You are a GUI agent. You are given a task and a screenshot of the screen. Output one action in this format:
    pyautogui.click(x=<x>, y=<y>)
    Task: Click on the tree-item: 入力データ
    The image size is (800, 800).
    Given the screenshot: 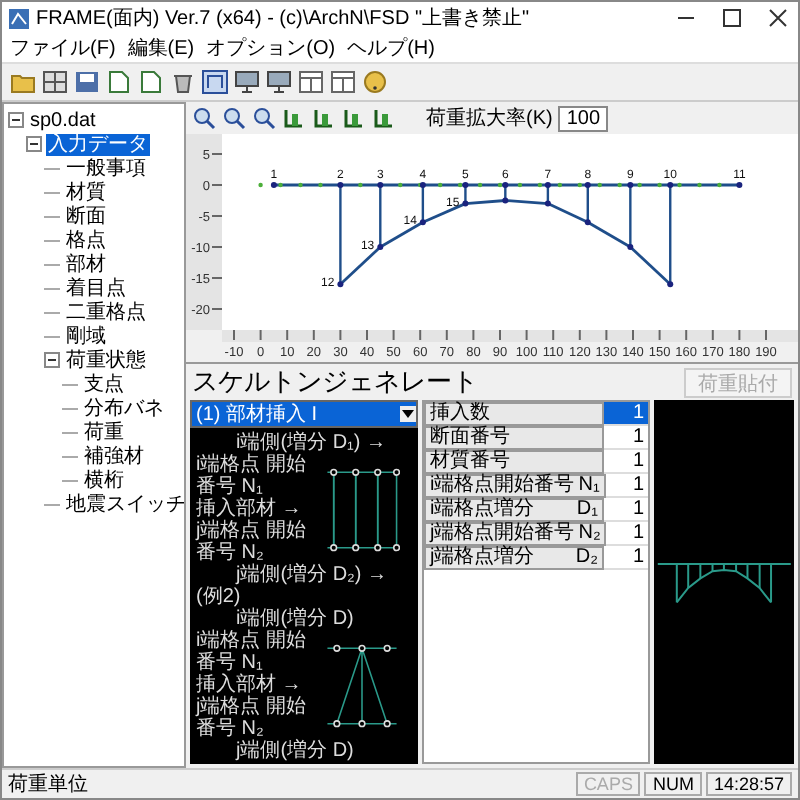 What is the action you would take?
    pyautogui.click(x=98, y=144)
    